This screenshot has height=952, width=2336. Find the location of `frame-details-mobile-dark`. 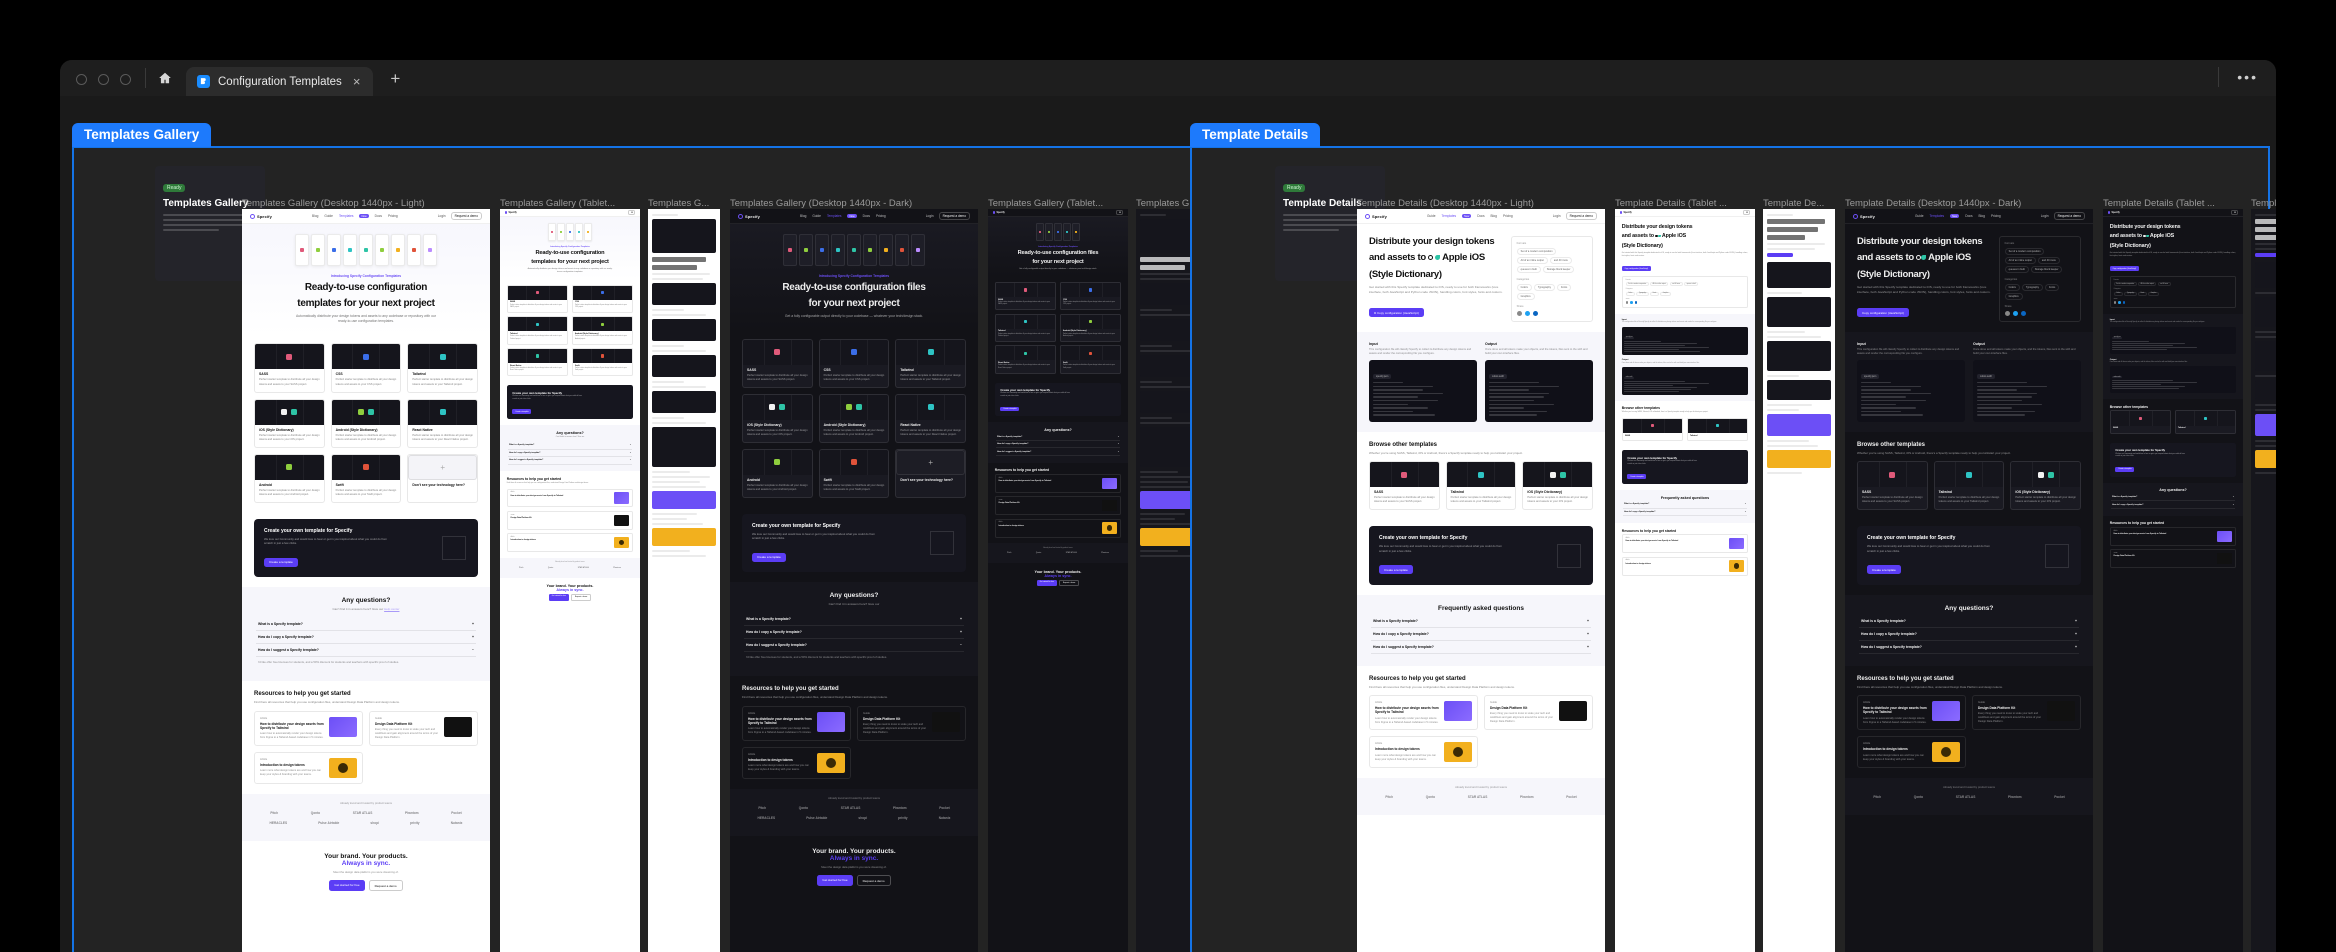

frame-details-mobile-dark is located at coordinates (2263, 580).